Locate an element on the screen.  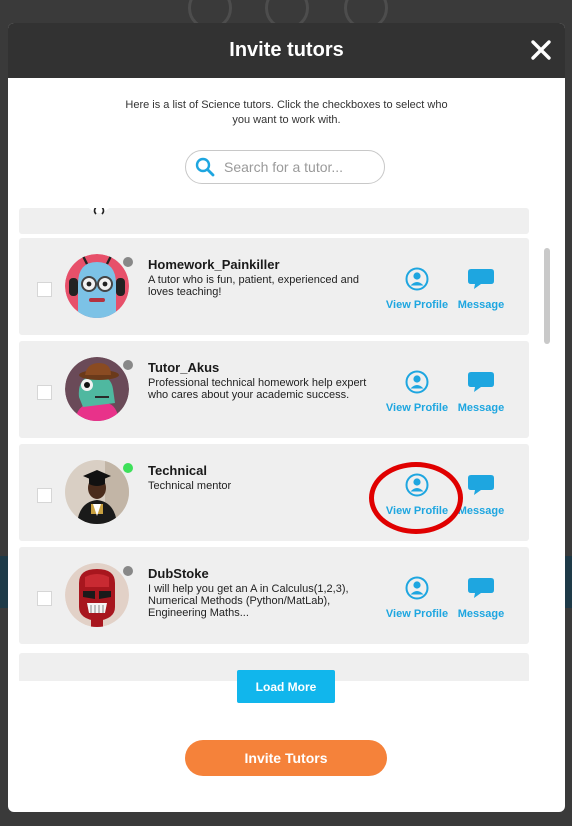
highlight-annotation is located at coordinates (416, 498).